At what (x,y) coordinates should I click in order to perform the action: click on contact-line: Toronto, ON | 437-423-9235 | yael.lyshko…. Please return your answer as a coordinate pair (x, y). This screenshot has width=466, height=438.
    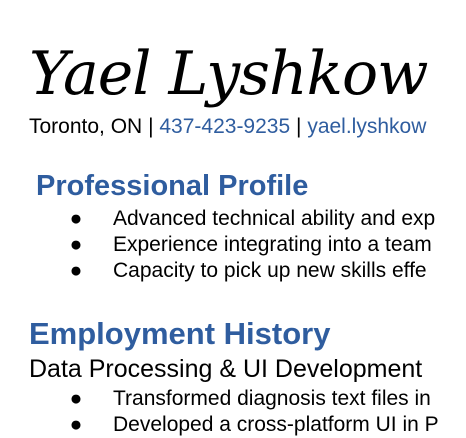
    Looking at the image, I should click on (227, 127).